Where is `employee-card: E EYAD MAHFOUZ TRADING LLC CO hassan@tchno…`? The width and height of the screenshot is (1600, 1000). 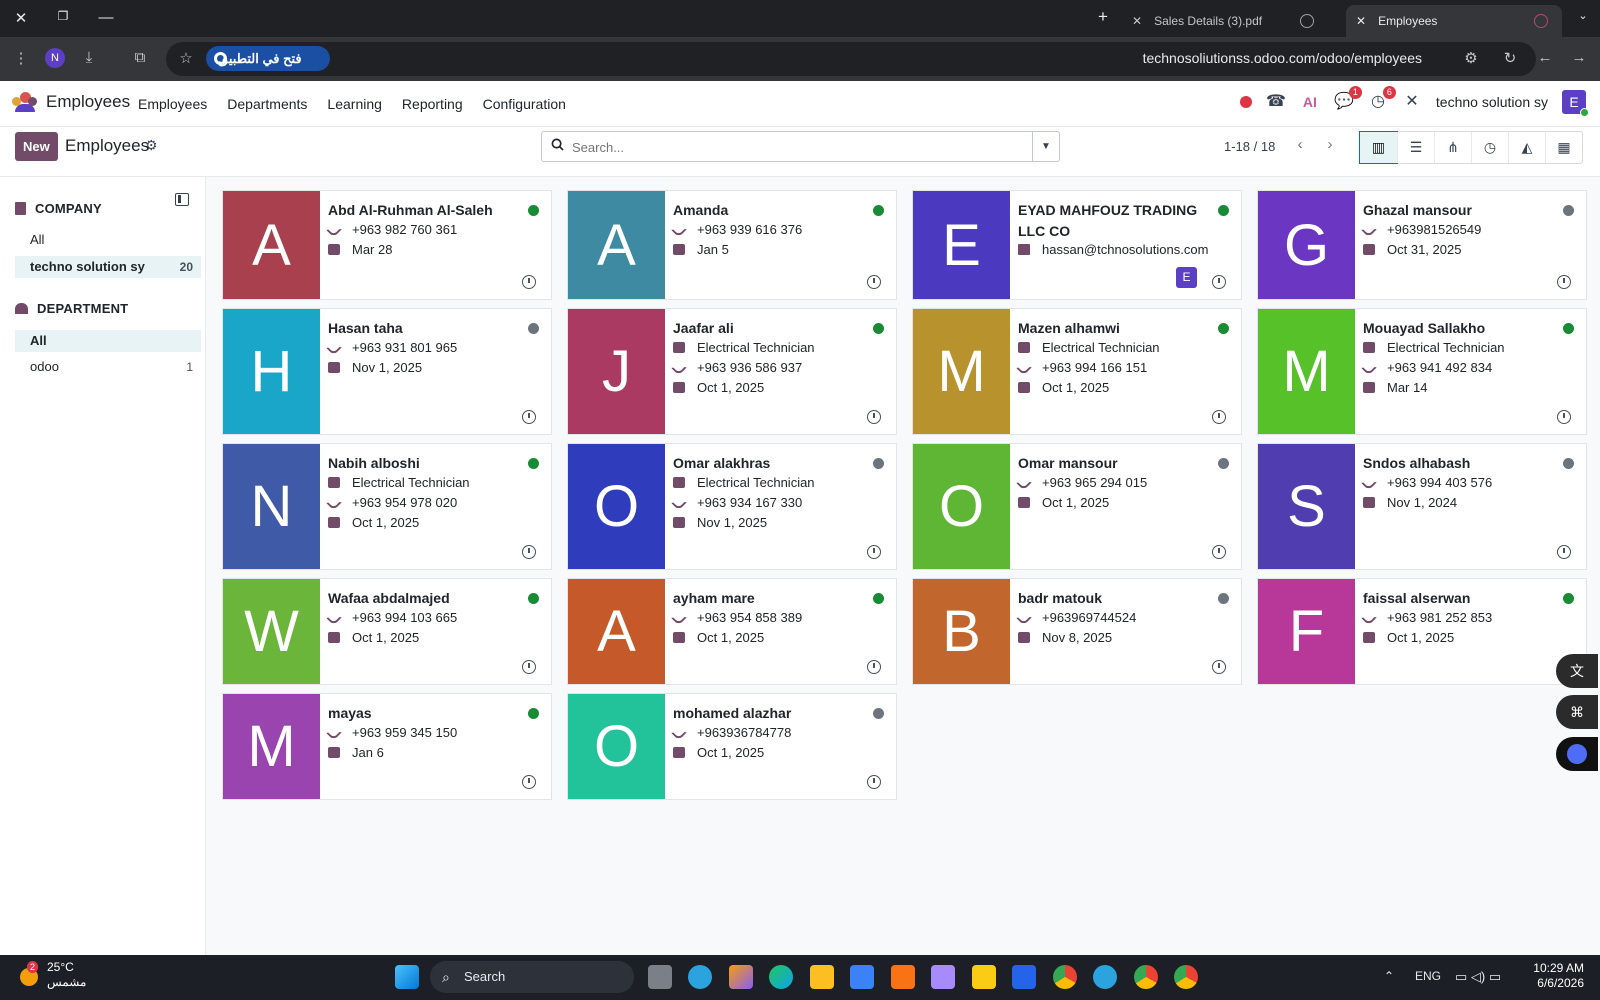 employee-card: E EYAD MAHFOUZ TRADING LLC CO hassan@tchno… is located at coordinates (1077, 245).